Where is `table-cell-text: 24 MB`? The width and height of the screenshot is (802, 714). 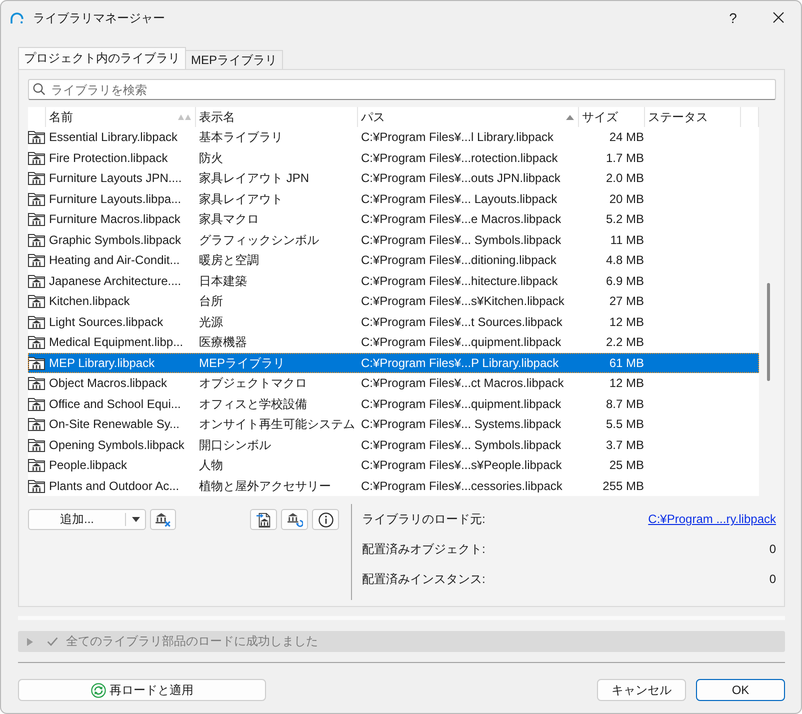 table-cell-text: 24 MB is located at coordinates (626, 137).